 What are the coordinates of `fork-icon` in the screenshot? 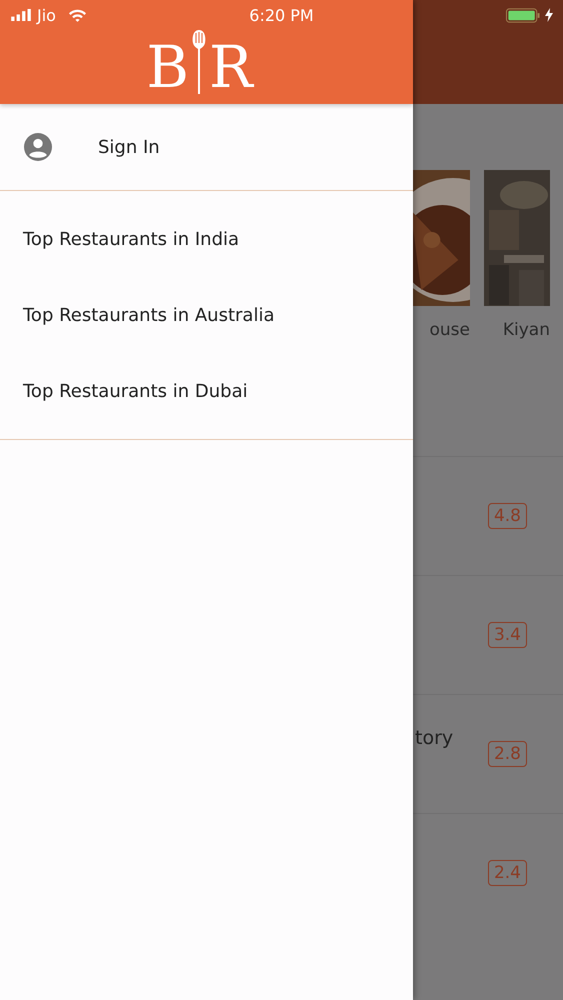 It's located at (199, 62).